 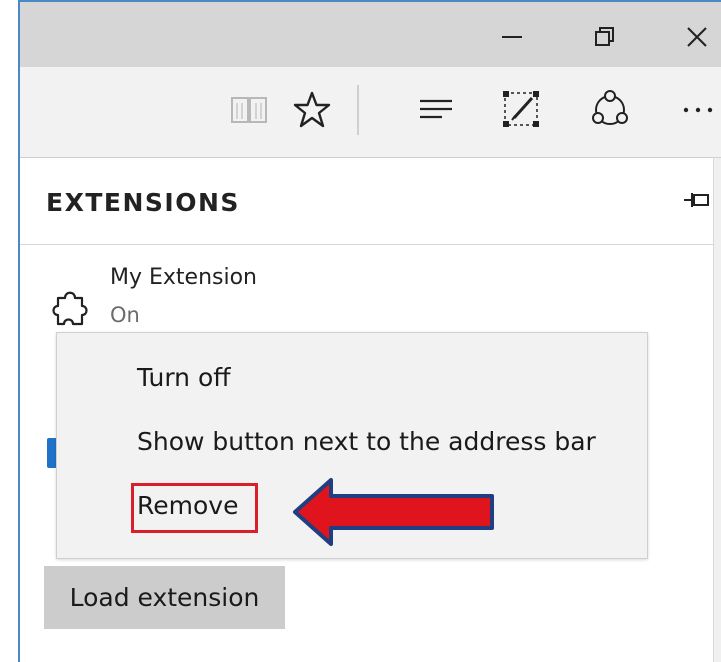 I want to click on restore-icon, so click(x=604, y=36).